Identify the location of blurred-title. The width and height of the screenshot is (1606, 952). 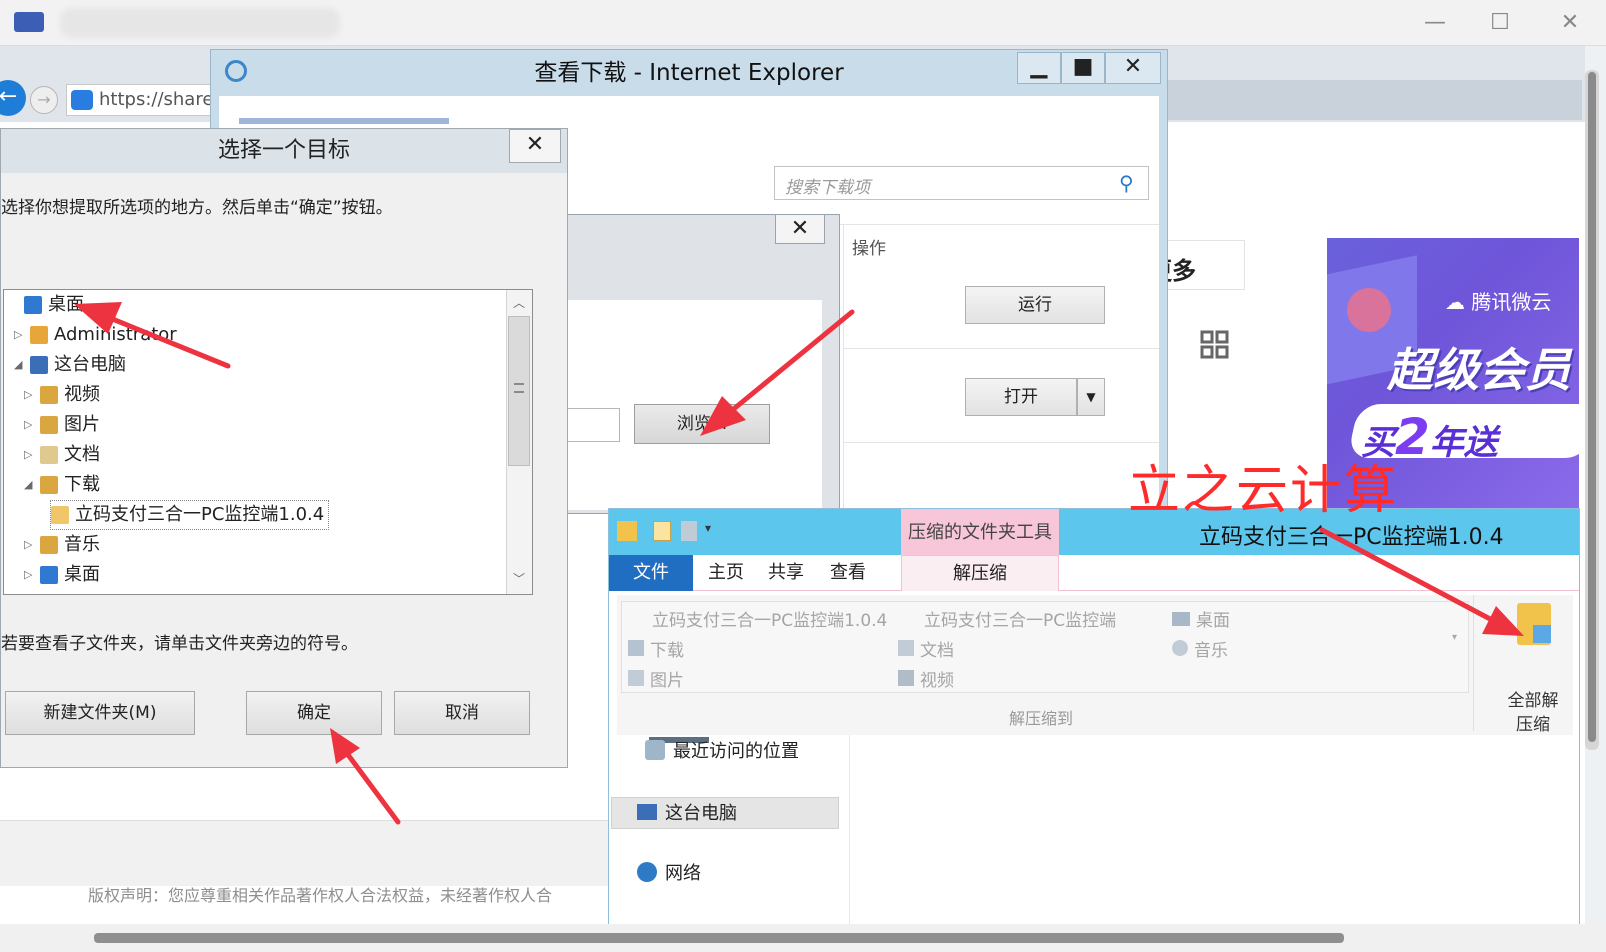
(200, 23).